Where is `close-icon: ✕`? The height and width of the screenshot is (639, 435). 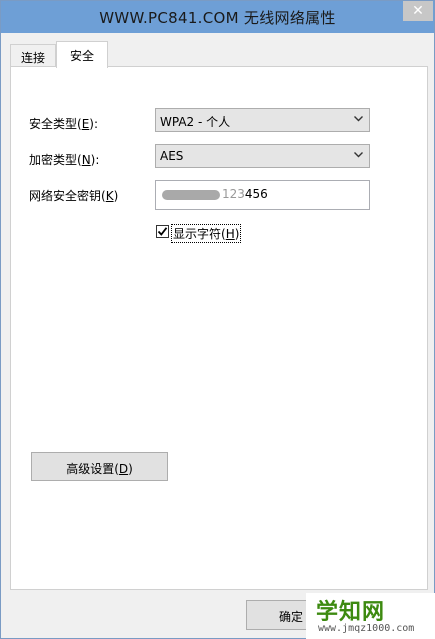 close-icon: ✕ is located at coordinates (418, 11).